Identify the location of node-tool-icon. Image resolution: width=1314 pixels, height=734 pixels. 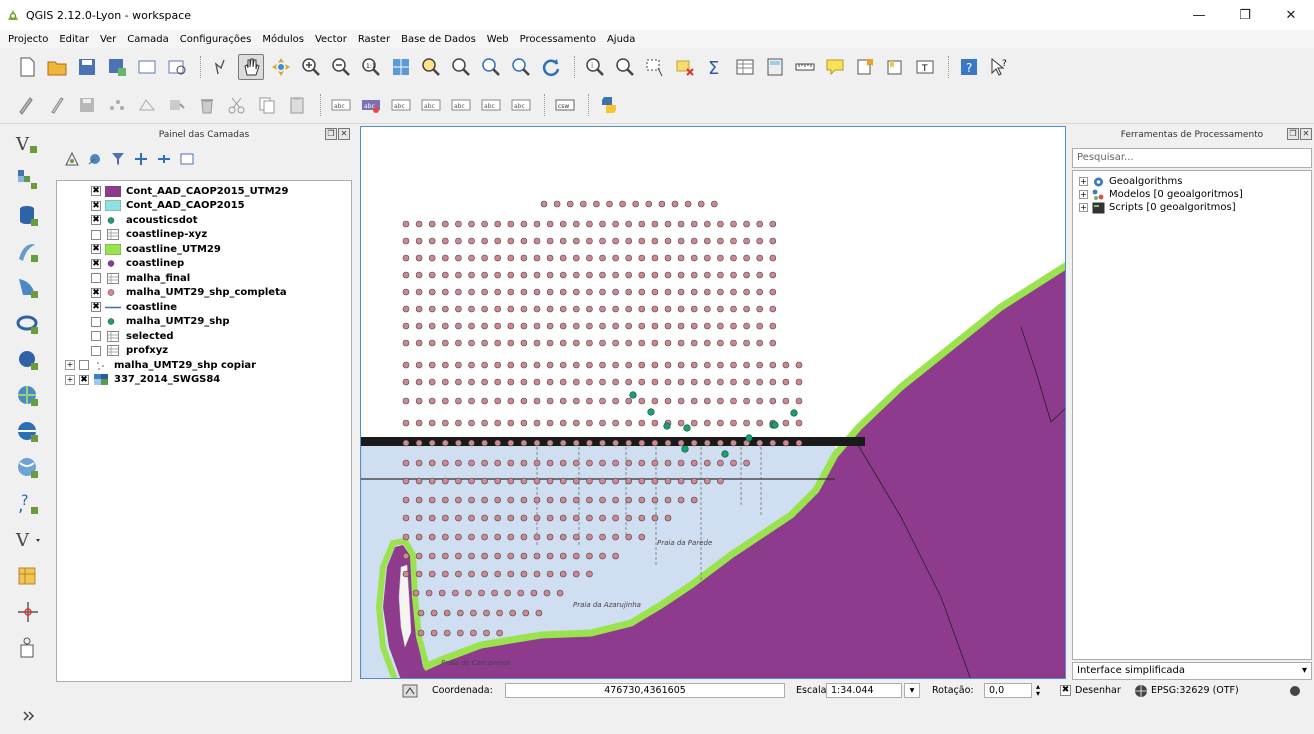
(177, 105).